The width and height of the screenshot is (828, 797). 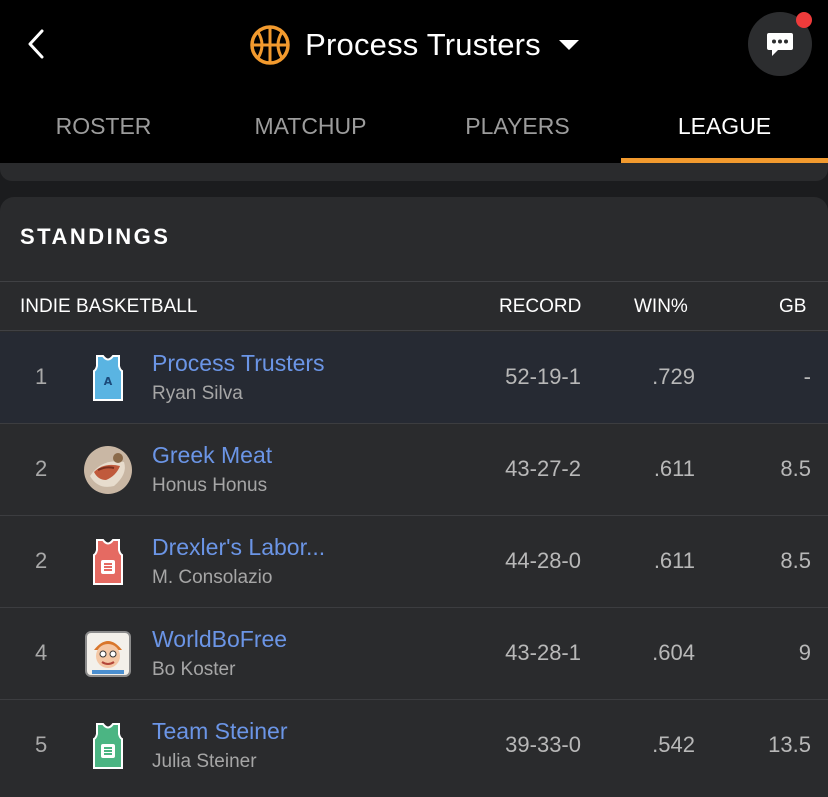 What do you see at coordinates (789, 744) in the screenshot?
I see `games-behind: 13.5` at bounding box center [789, 744].